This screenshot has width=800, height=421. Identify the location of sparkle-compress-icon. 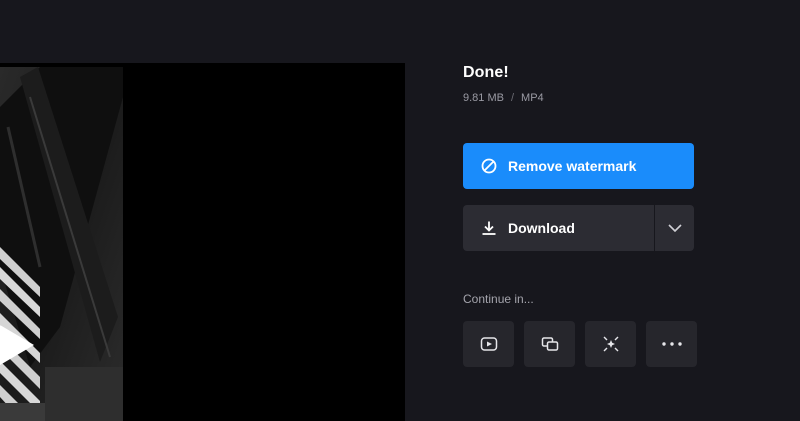
(611, 344).